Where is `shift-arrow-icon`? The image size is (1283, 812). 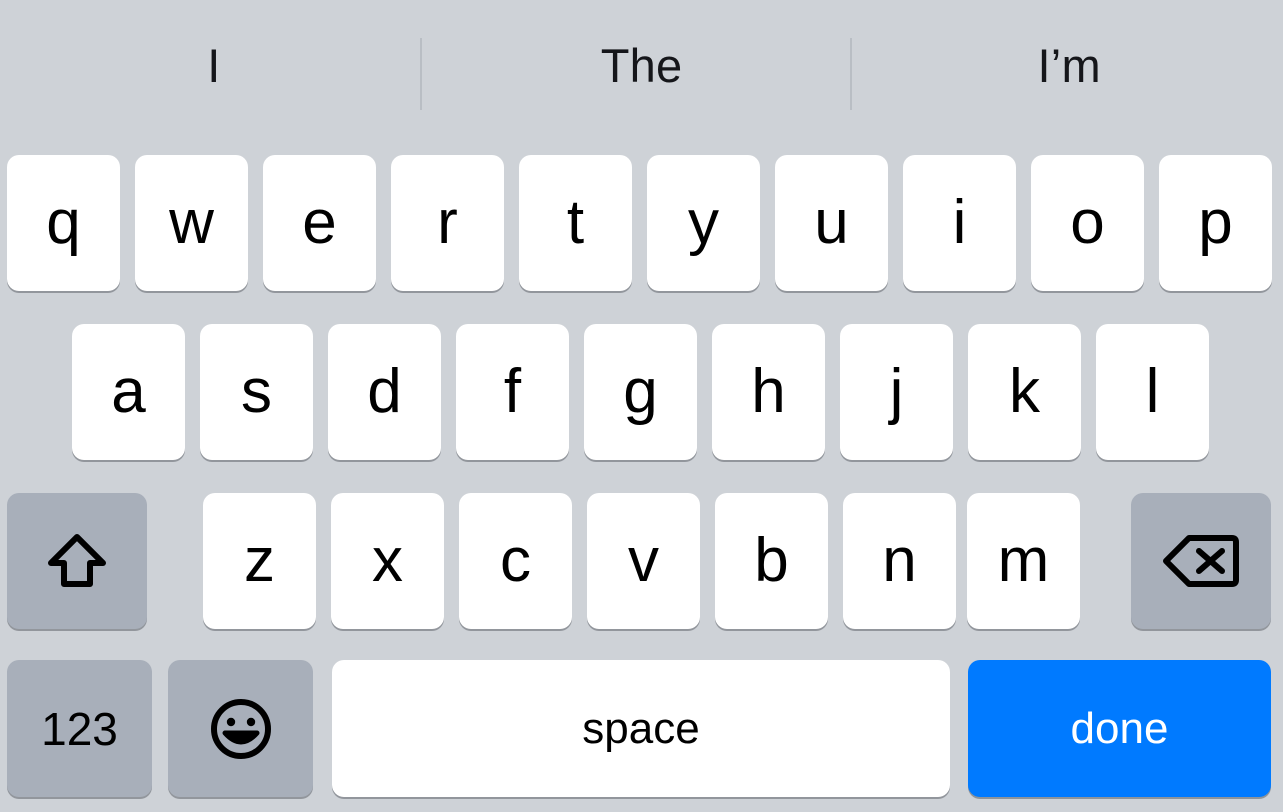 shift-arrow-icon is located at coordinates (77, 561).